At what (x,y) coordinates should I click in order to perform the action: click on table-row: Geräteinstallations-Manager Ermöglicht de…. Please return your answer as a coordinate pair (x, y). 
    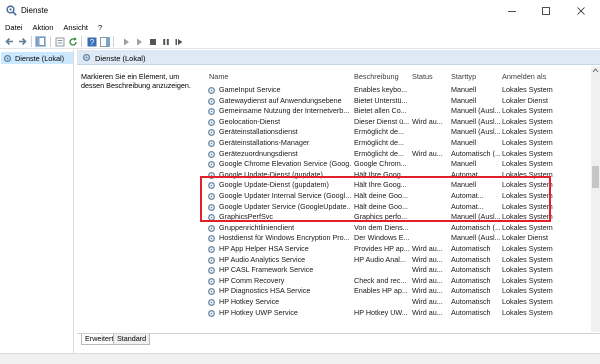
    Looking at the image, I should click on (397, 143).